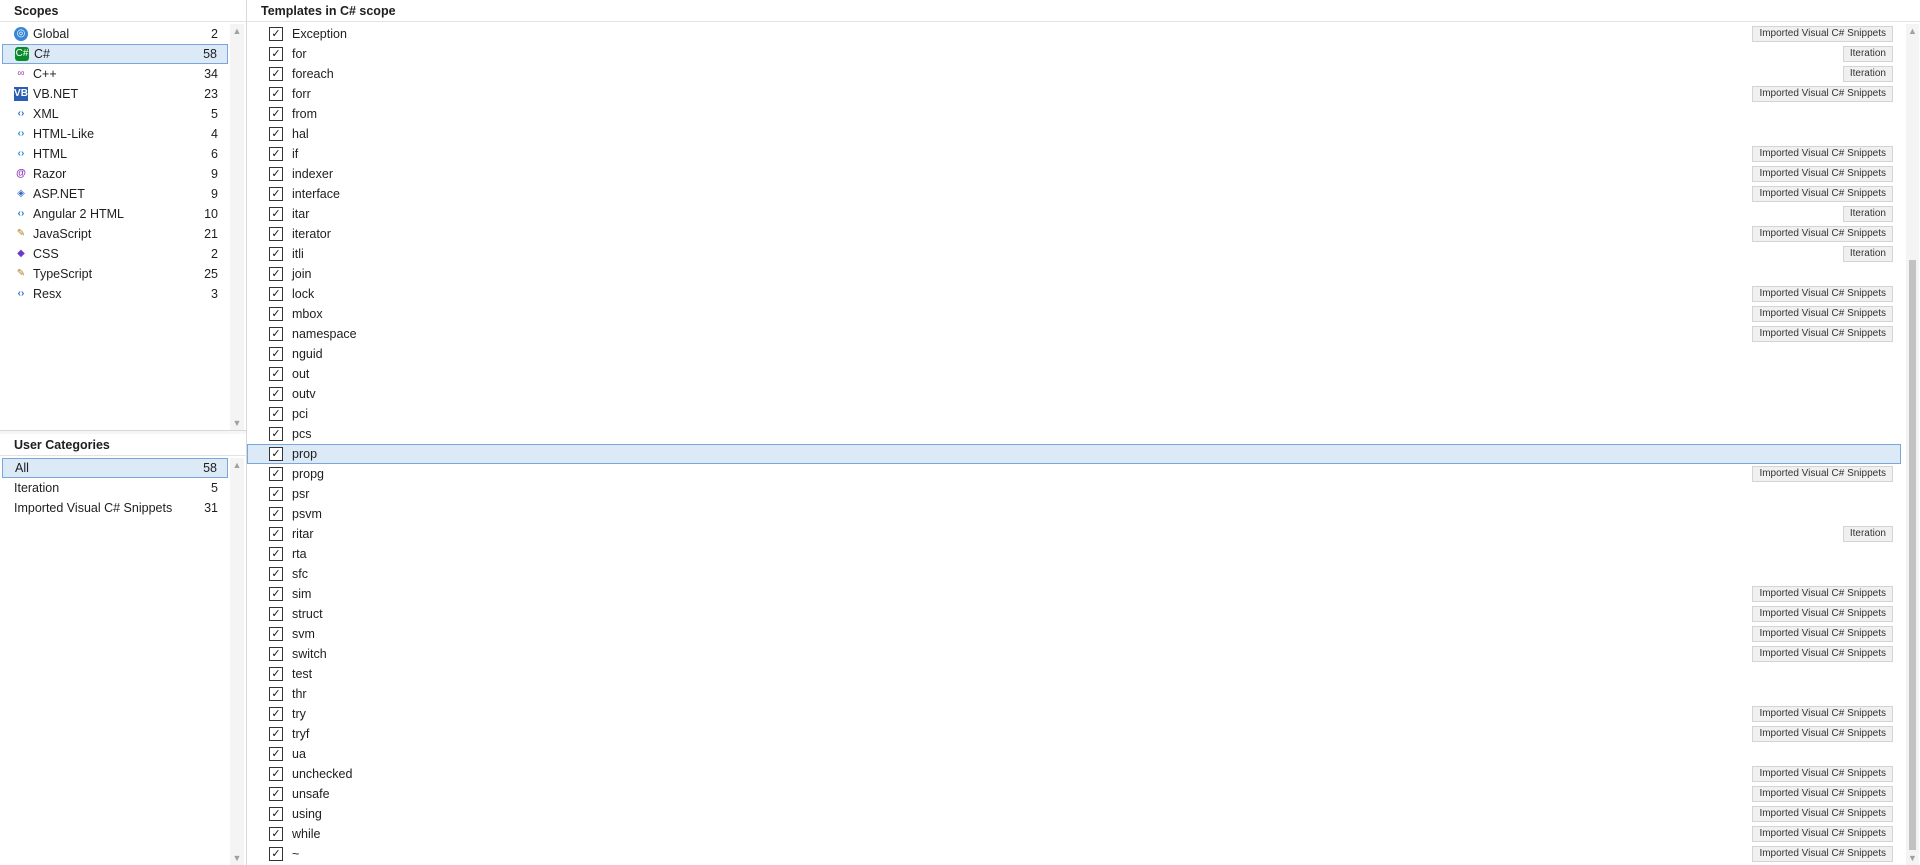 The image size is (1920, 865). Describe the element at coordinates (1912, 555) in the screenshot. I see `scrollbar-thumb` at that location.